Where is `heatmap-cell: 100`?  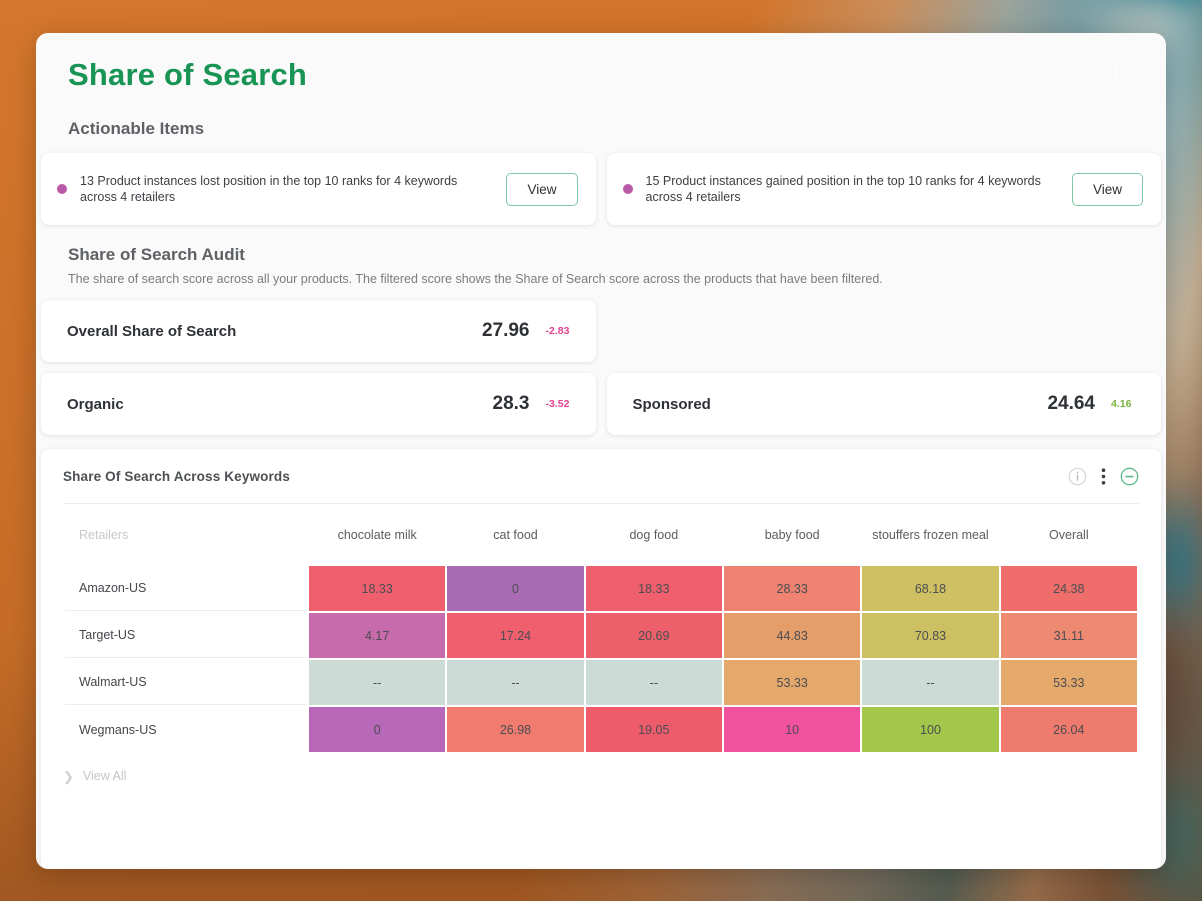
heatmap-cell: 100 is located at coordinates (930, 729).